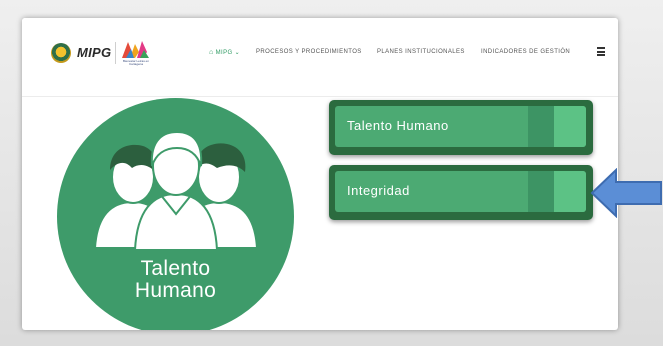 This screenshot has width=663, height=346. I want to click on hero-title-line2: Humano, so click(175, 290).